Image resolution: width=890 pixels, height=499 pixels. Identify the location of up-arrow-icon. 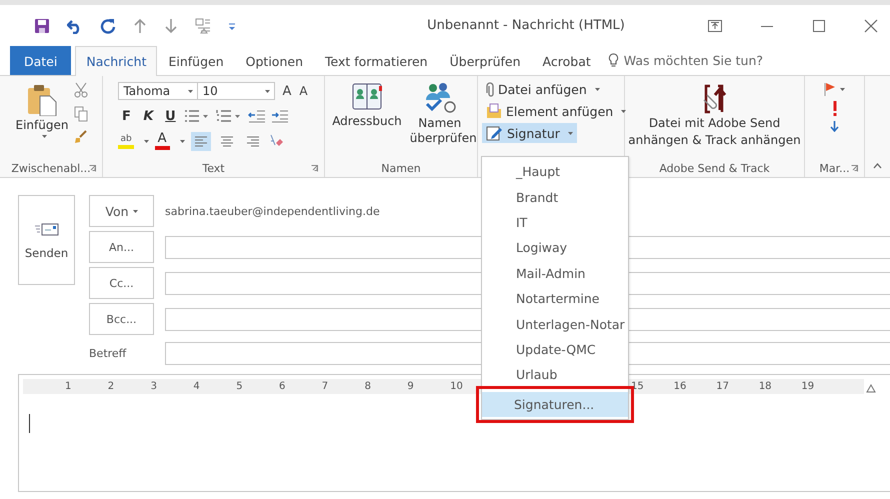
(140, 26).